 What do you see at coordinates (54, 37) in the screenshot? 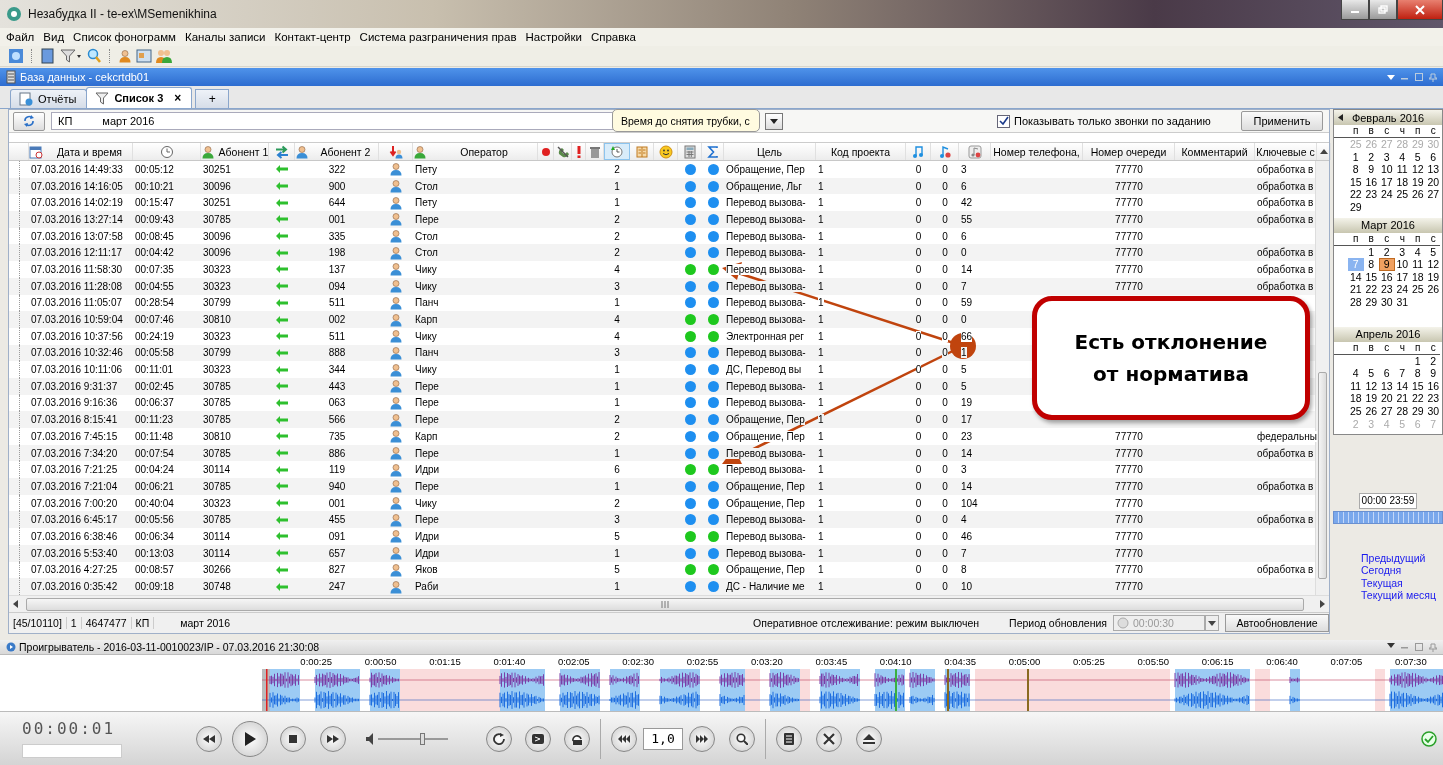
I see `menu-item: Вид` at bounding box center [54, 37].